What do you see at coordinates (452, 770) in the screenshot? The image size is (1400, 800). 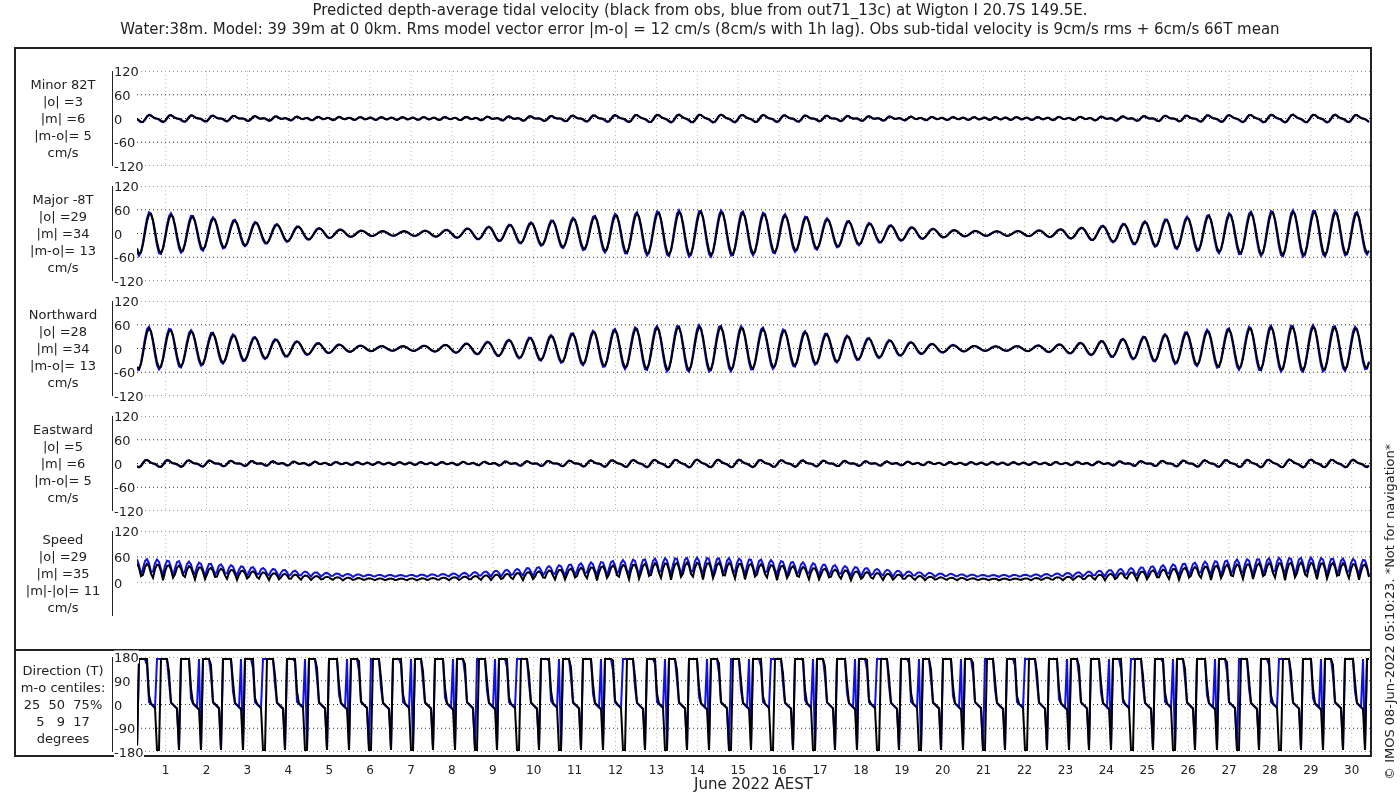 I see `x-tick-label: 8` at bounding box center [452, 770].